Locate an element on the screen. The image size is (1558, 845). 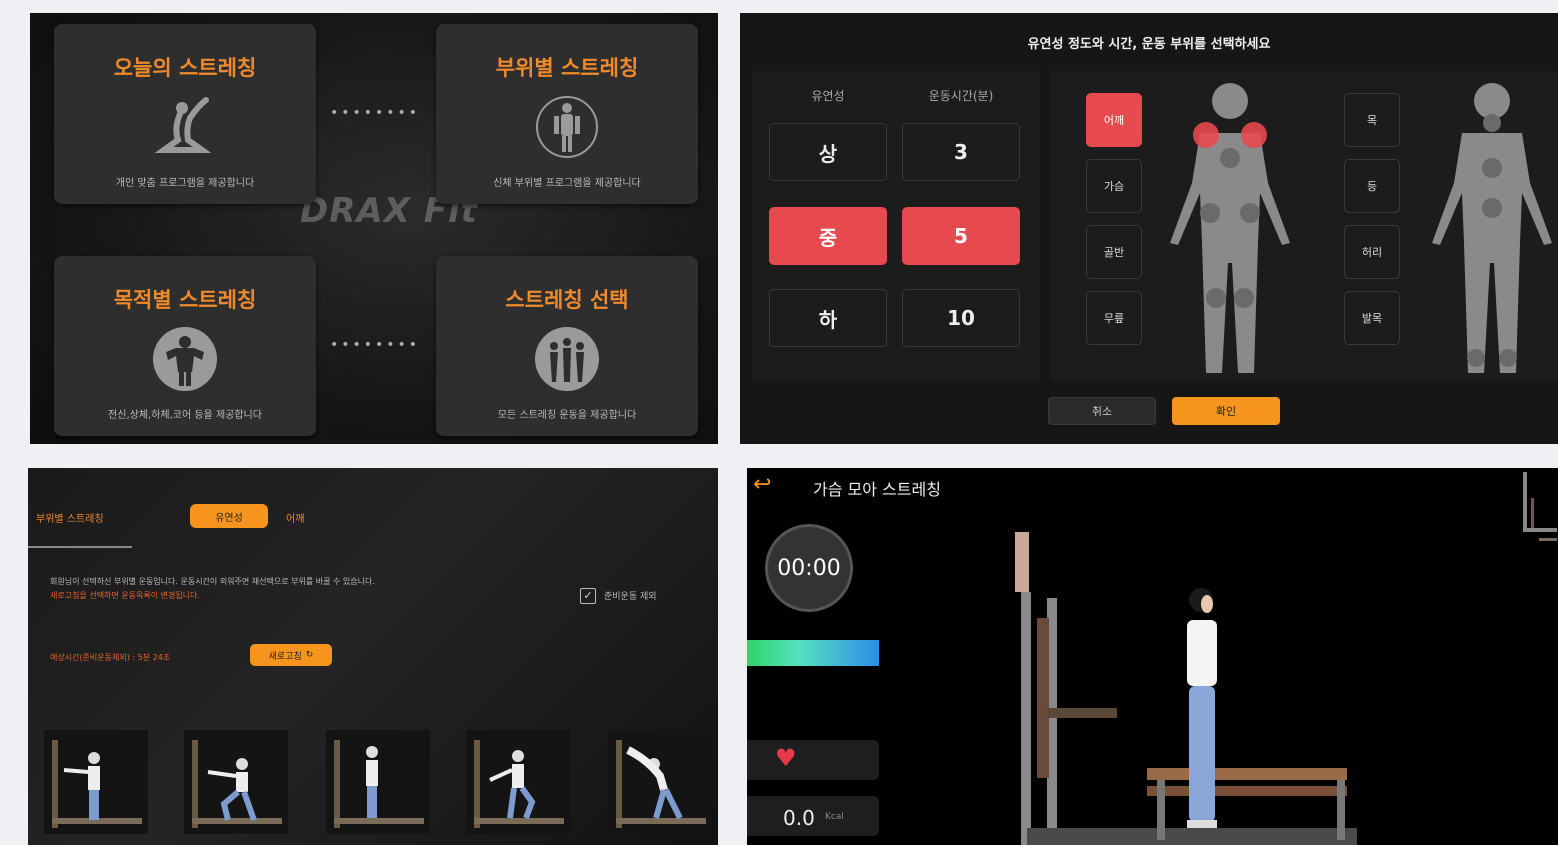
time-option-5: 5 is located at coordinates (961, 236).